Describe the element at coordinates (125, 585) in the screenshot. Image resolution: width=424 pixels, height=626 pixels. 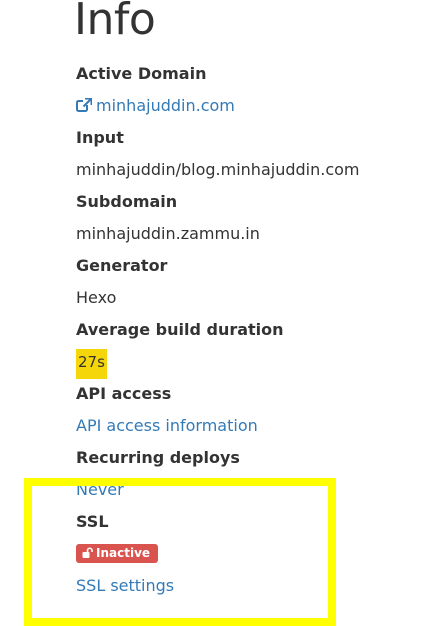
I see `ssl-settings-link: SSL settings` at that location.